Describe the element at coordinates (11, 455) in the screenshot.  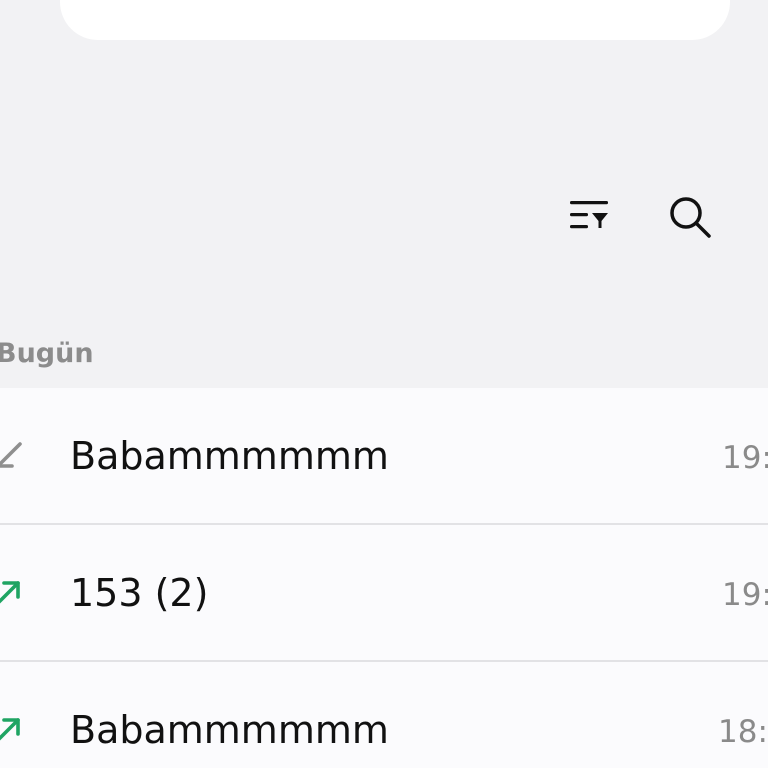
I see `incoming-call-arrow-icon` at that location.